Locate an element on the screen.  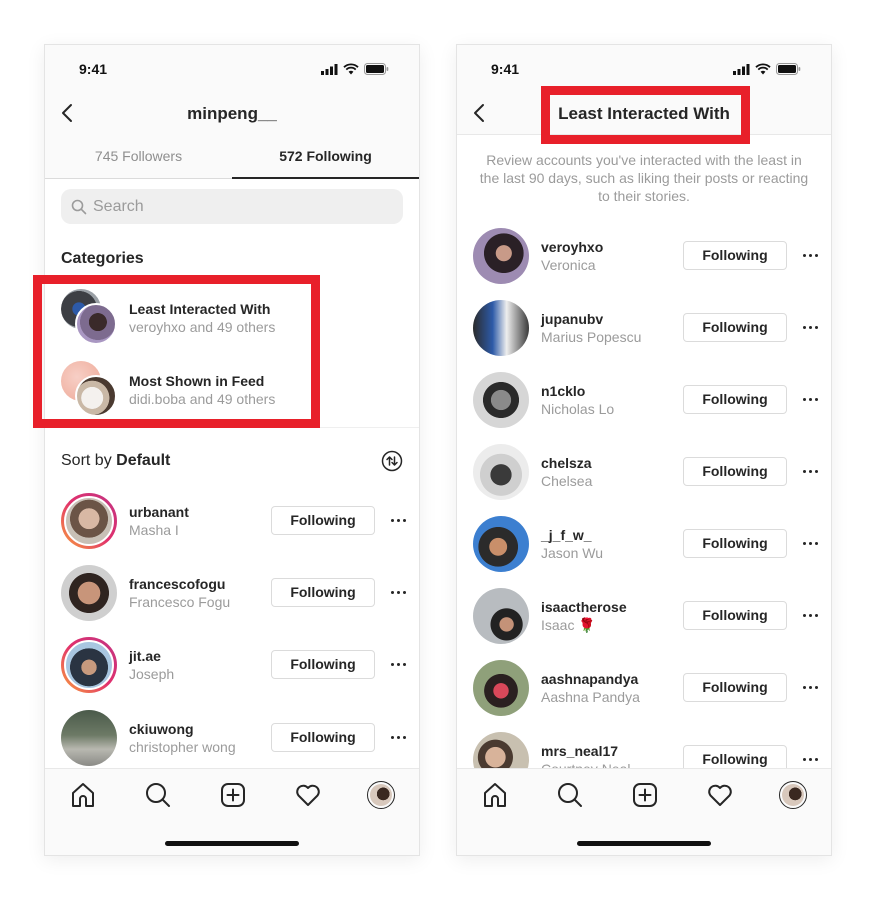
user-row: ckiuwong christopher wong Following is located at coordinates (232, 740).